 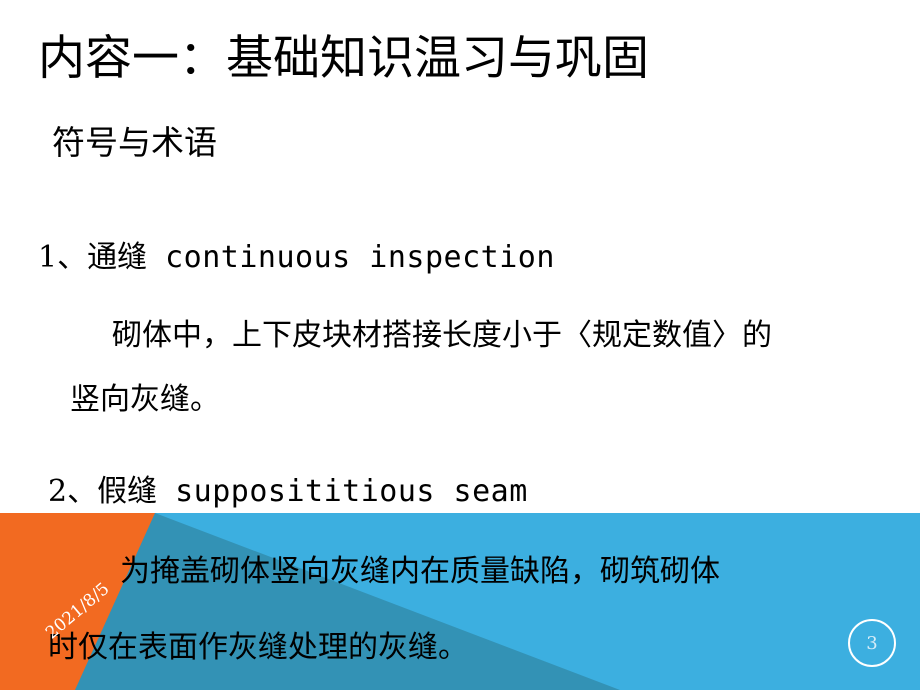 What do you see at coordinates (360, 257) in the screenshot?
I see `body-line-1-english: continuous inspection` at bounding box center [360, 257].